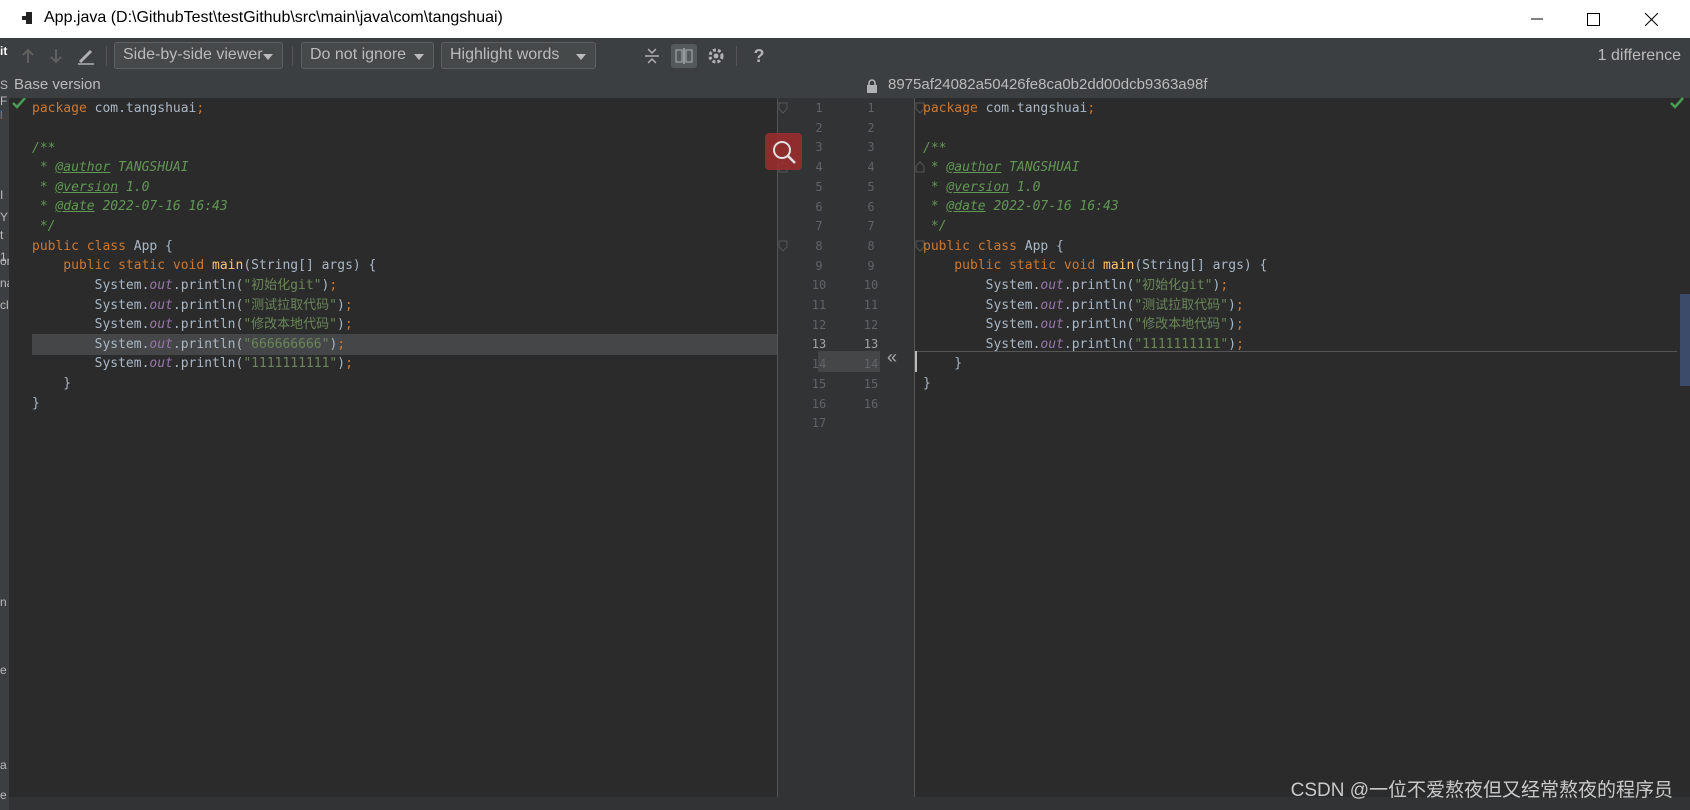 Image resolution: width=1690 pixels, height=810 pixels. I want to click on pencil-icon, so click(86, 57).